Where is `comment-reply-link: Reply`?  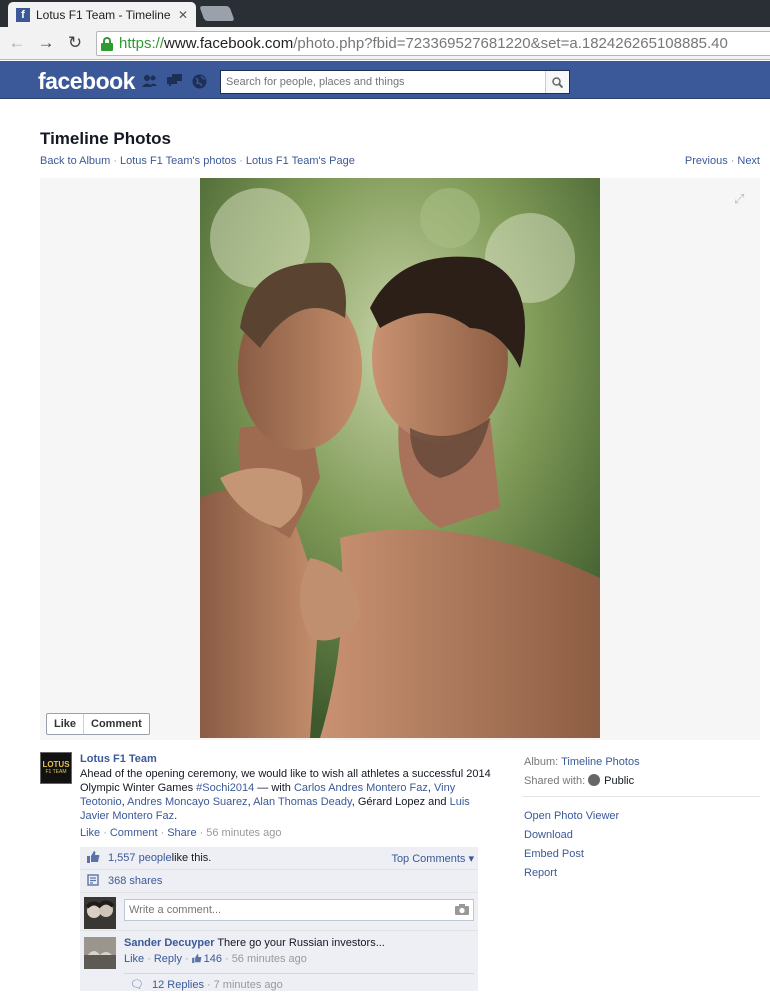 comment-reply-link: Reply is located at coordinates (168, 959).